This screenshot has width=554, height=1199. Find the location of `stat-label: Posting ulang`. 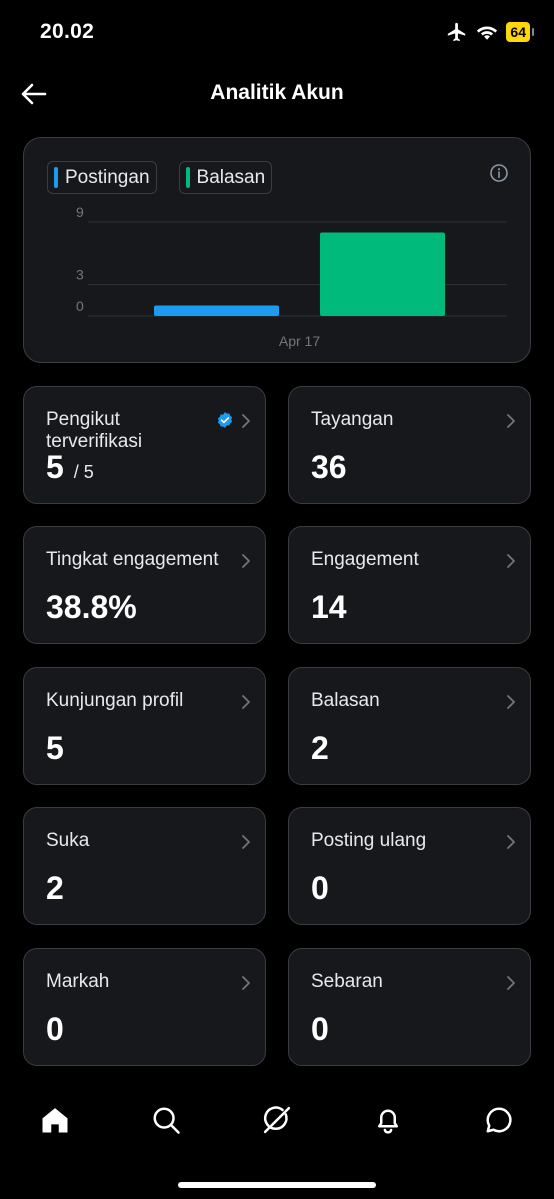

stat-label: Posting ulang is located at coordinates (369, 840).